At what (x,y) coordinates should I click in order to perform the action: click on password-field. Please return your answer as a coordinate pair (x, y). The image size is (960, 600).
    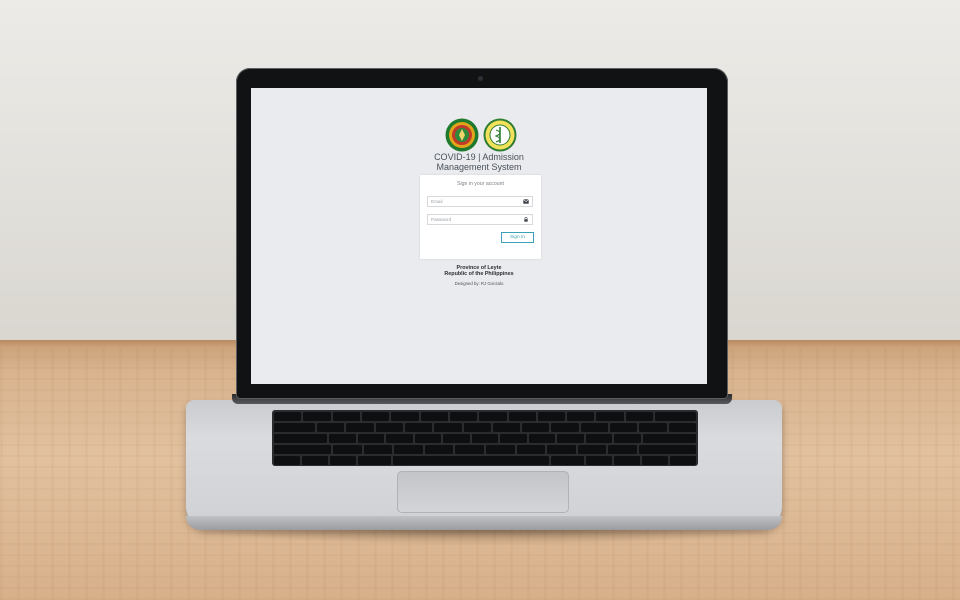
    Looking at the image, I should click on (480, 219).